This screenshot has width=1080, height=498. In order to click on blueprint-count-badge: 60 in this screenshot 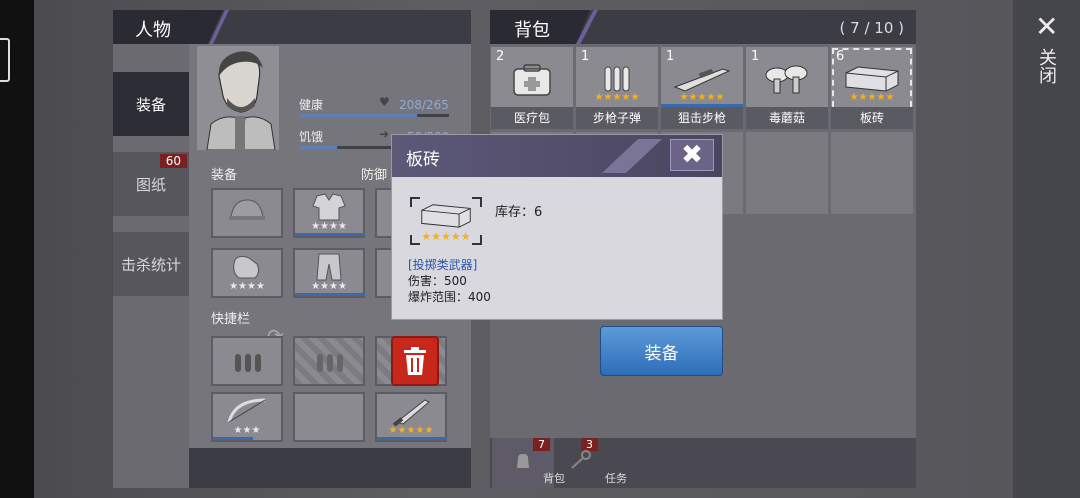, I will do `click(173, 161)`.